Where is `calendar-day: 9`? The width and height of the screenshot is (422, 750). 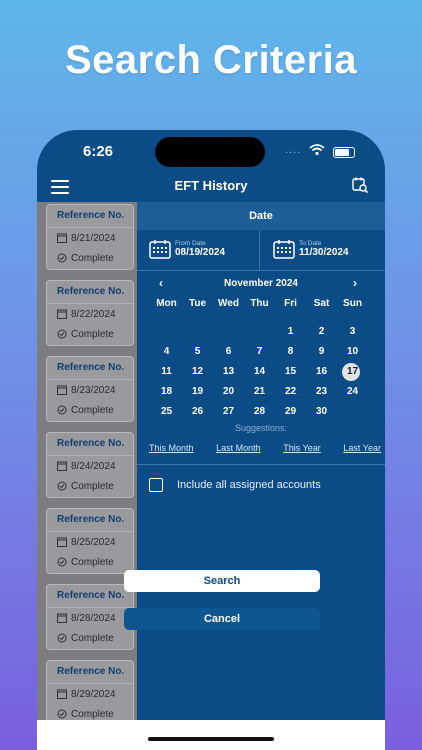 calendar-day: 9 is located at coordinates (321, 352).